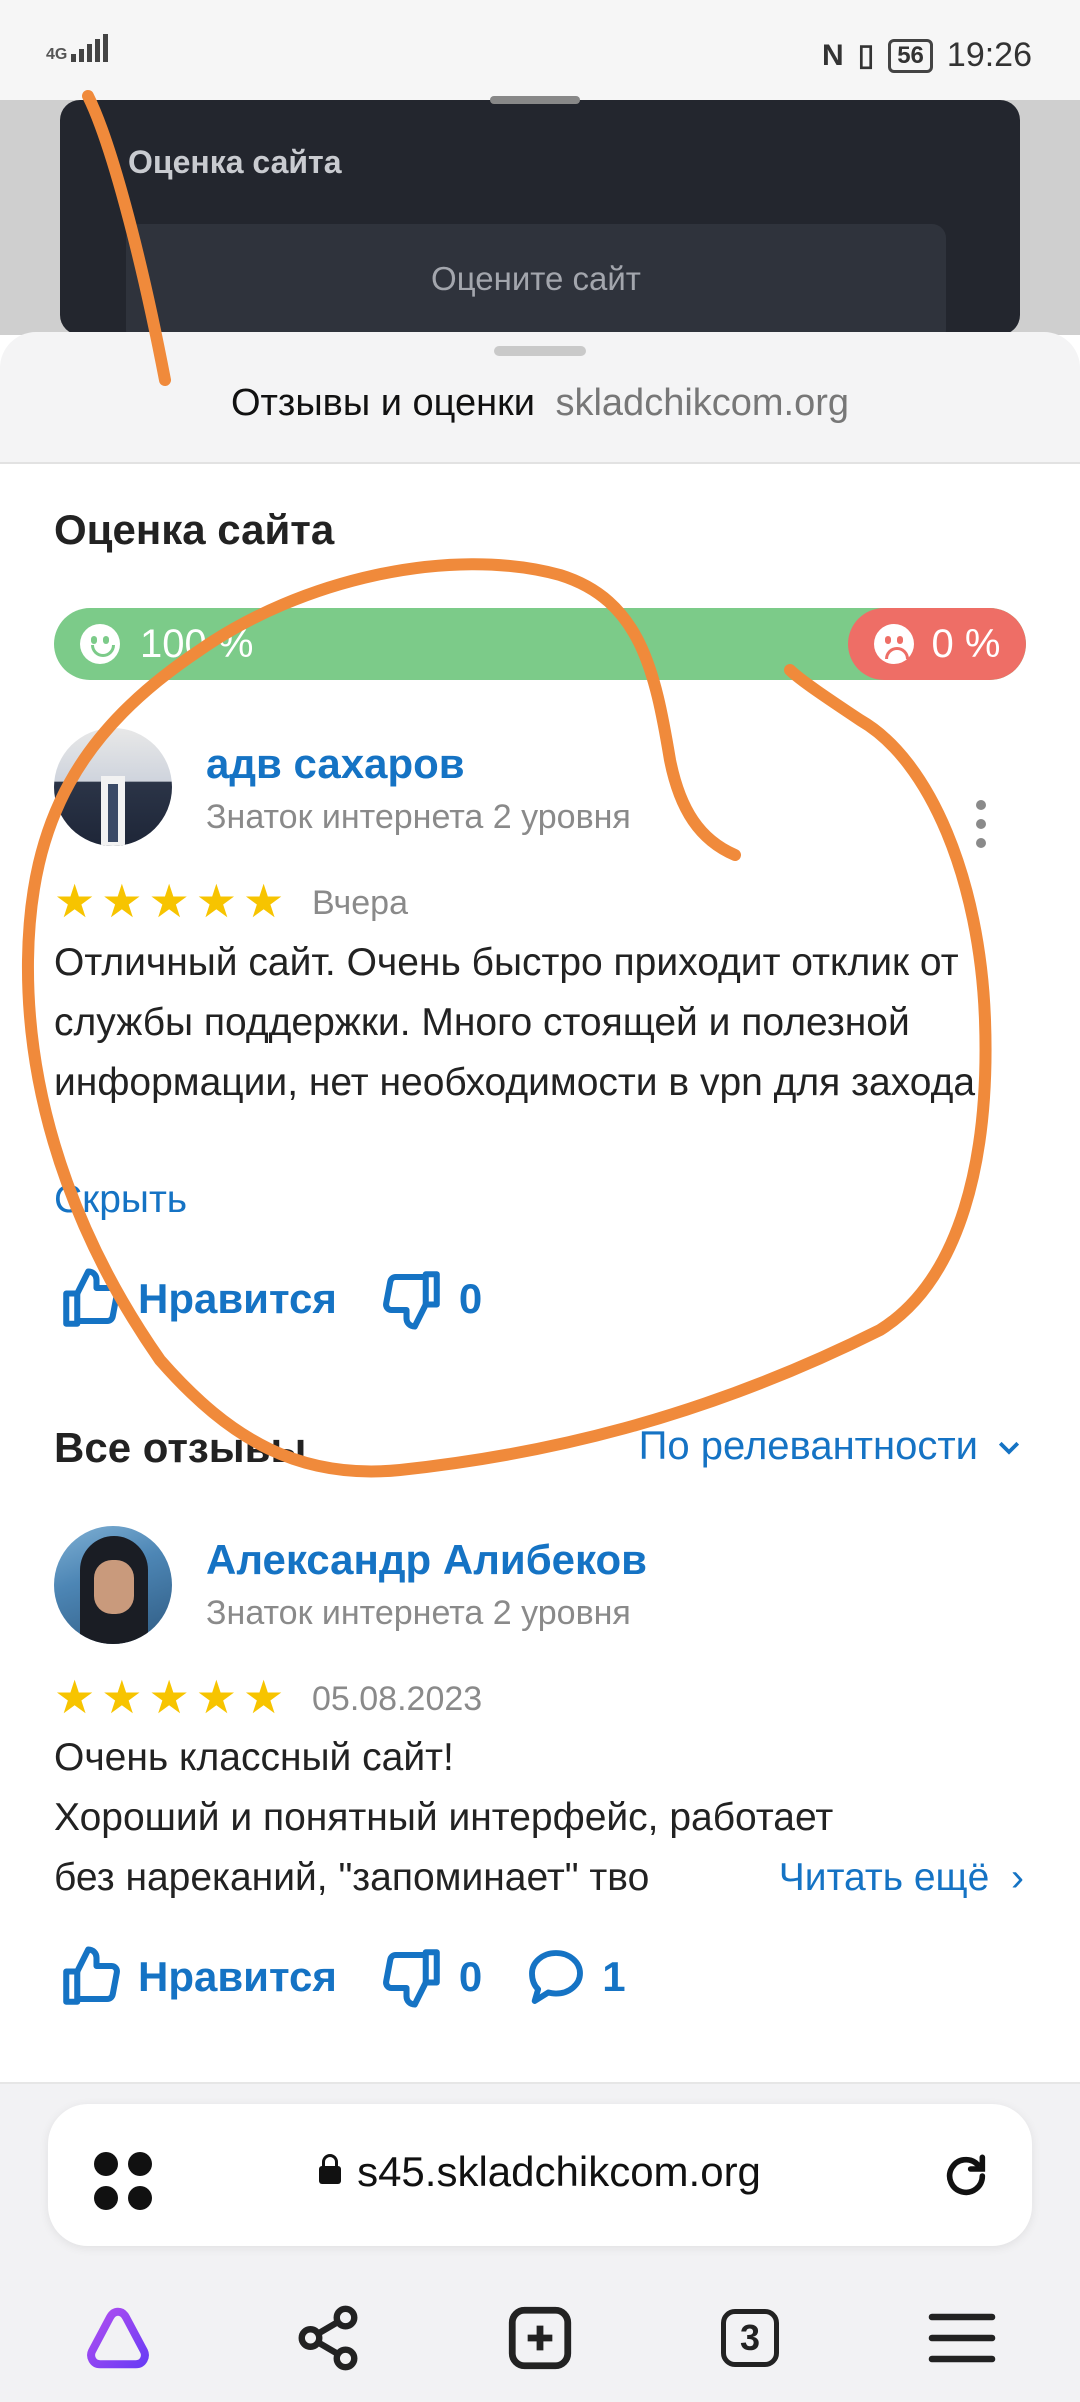 This screenshot has width=1080, height=2402. I want to click on alice-glyph, so click(118, 2338).